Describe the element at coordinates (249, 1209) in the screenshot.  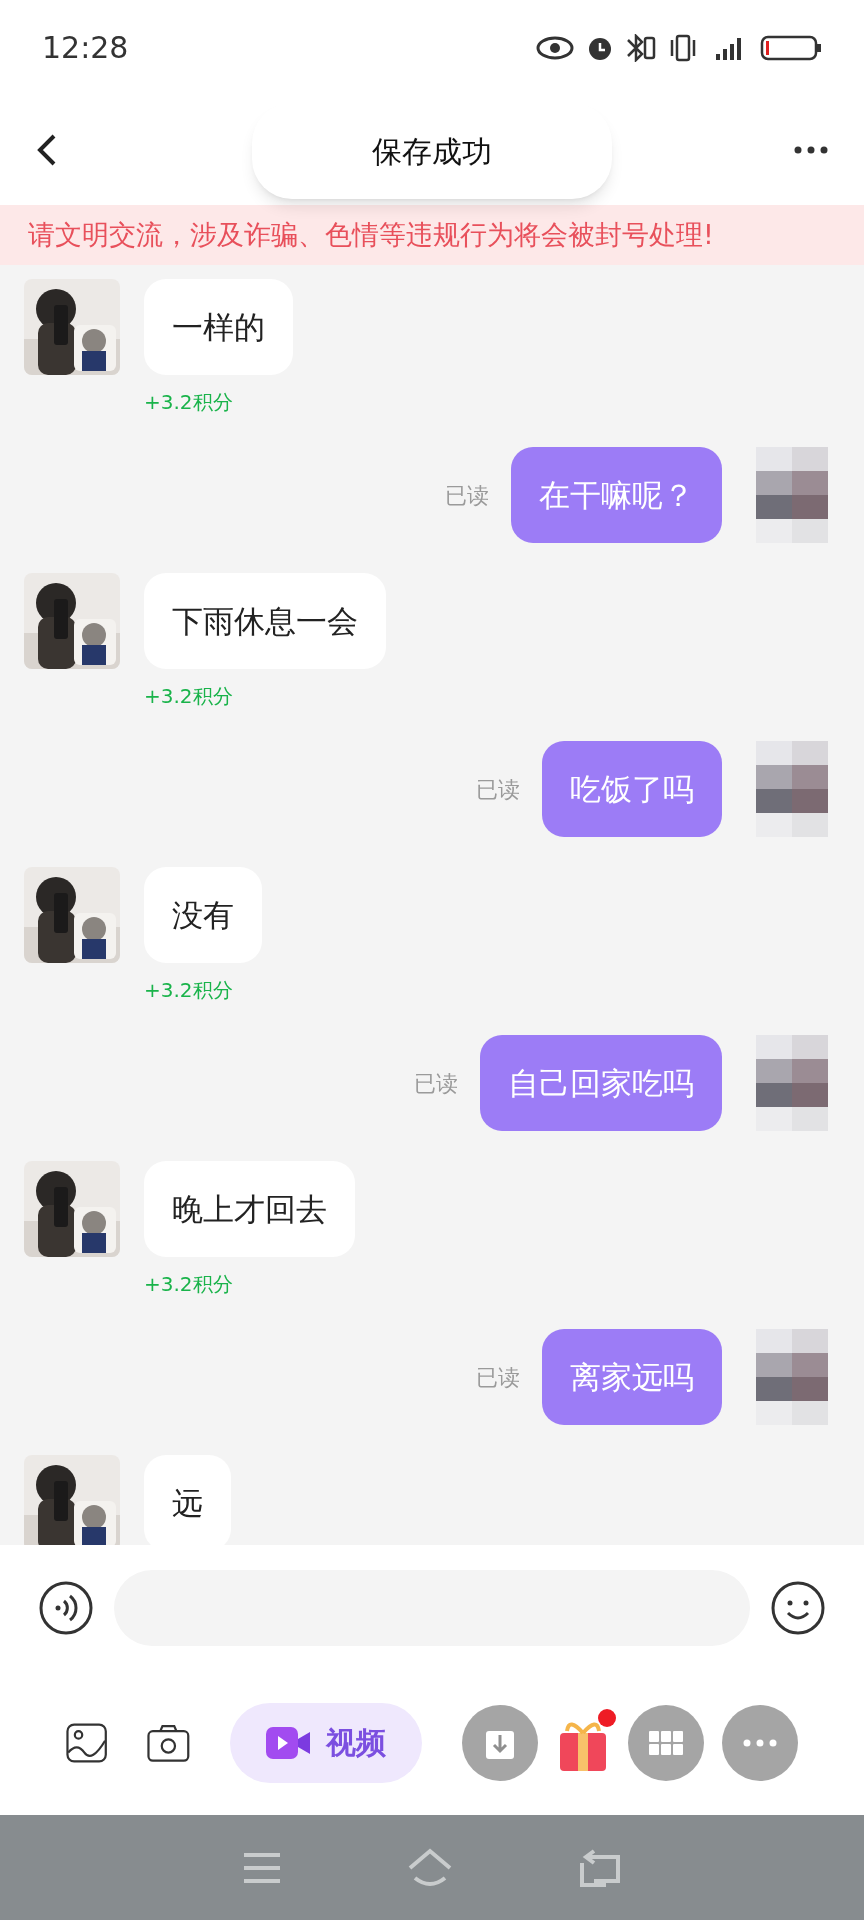
I see `message-bubble: 晚上才回去` at that location.